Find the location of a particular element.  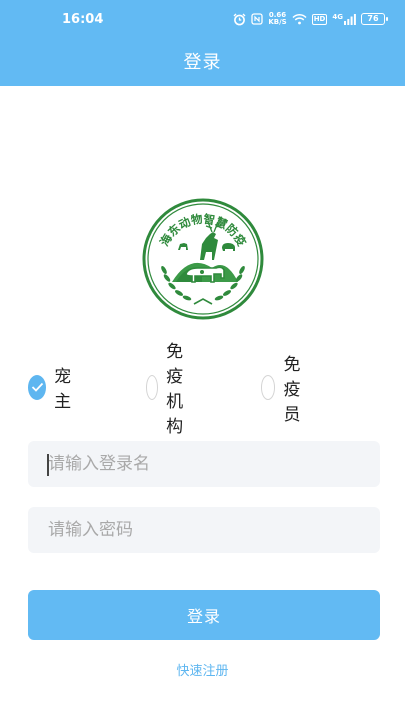

battery-icon: 76 is located at coordinates (374, 19).